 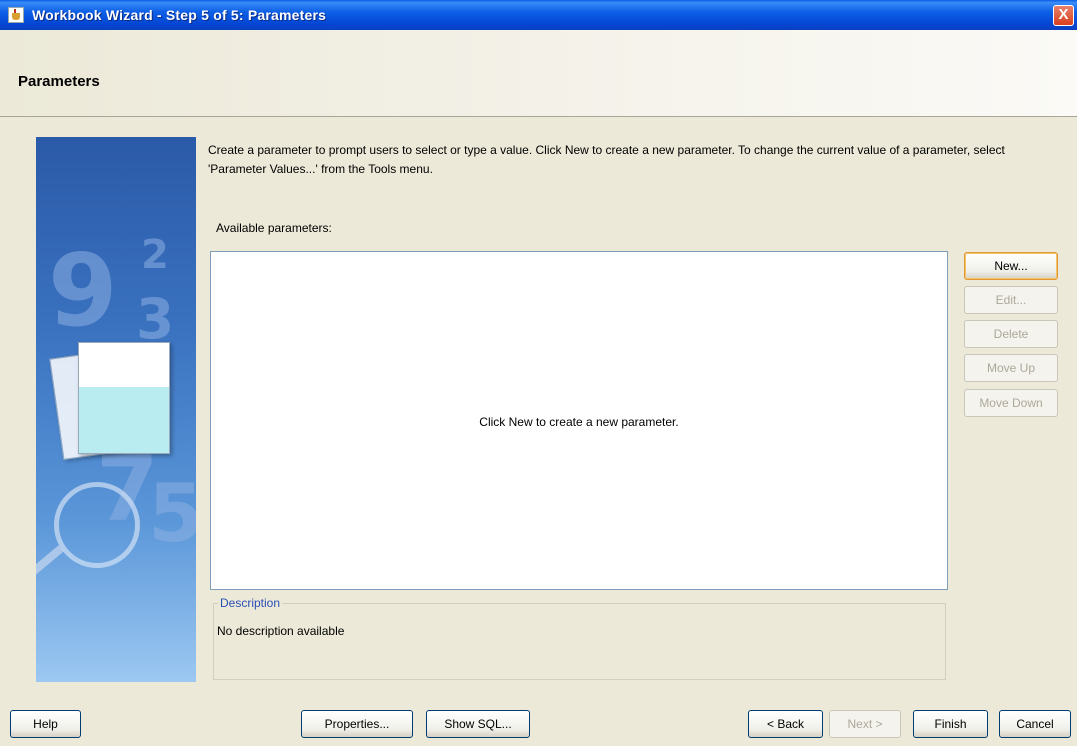 I want to click on java-cup-icon, so click(x=16, y=15).